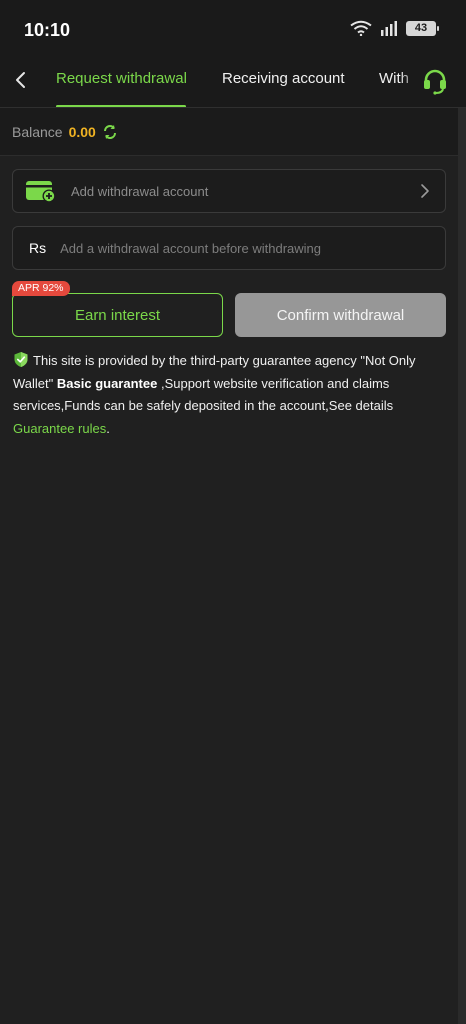 Image resolution: width=466 pixels, height=1024 pixels. Describe the element at coordinates (82, 131) in the screenshot. I see `balance-value: 0.00` at that location.